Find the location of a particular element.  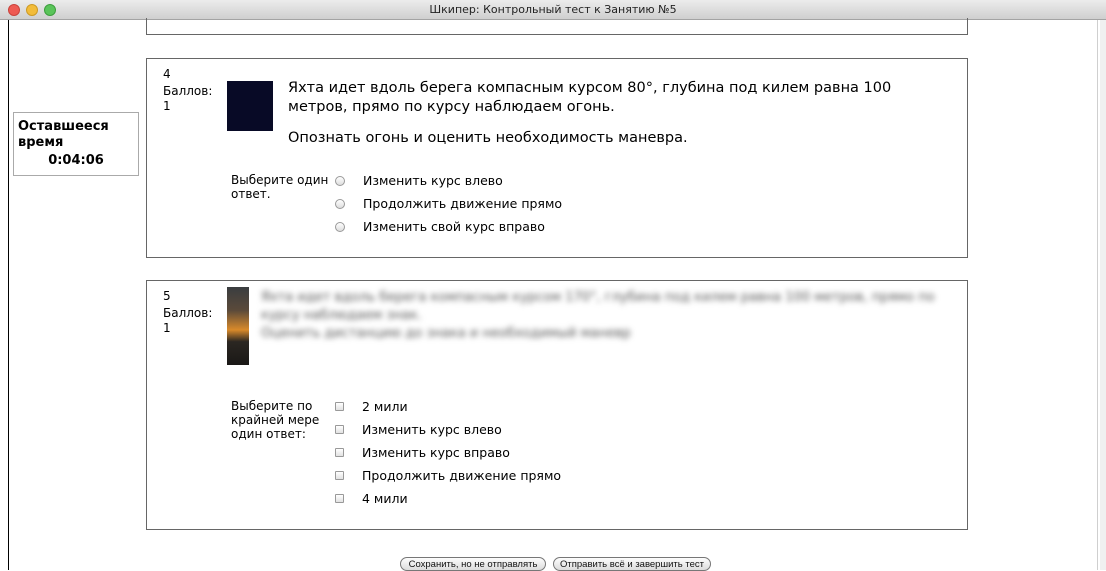

window-titlebar: Шкипер: Контрольный тест к Занятию №5 is located at coordinates (553, 10).